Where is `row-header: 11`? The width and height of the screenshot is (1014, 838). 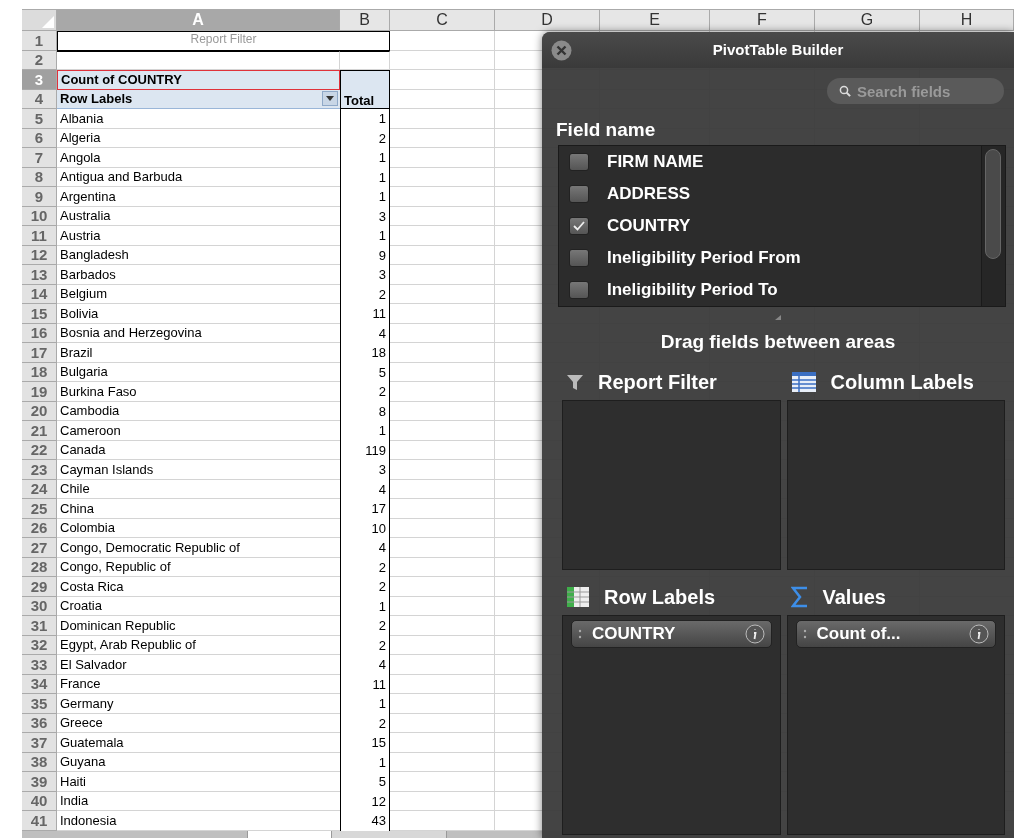
row-header: 11 is located at coordinates (39, 236).